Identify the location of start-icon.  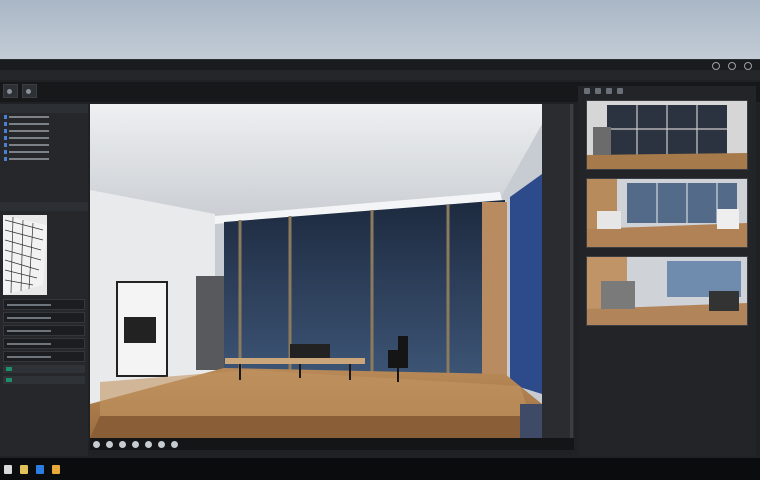
(8, 469).